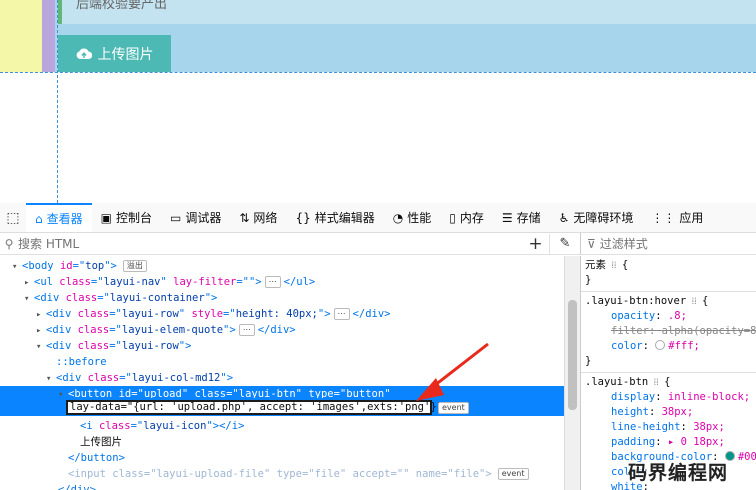 The width and height of the screenshot is (756, 490). Describe the element at coordinates (345, 217) in the screenshot. I see `tab-label: 样式编辑器` at that location.